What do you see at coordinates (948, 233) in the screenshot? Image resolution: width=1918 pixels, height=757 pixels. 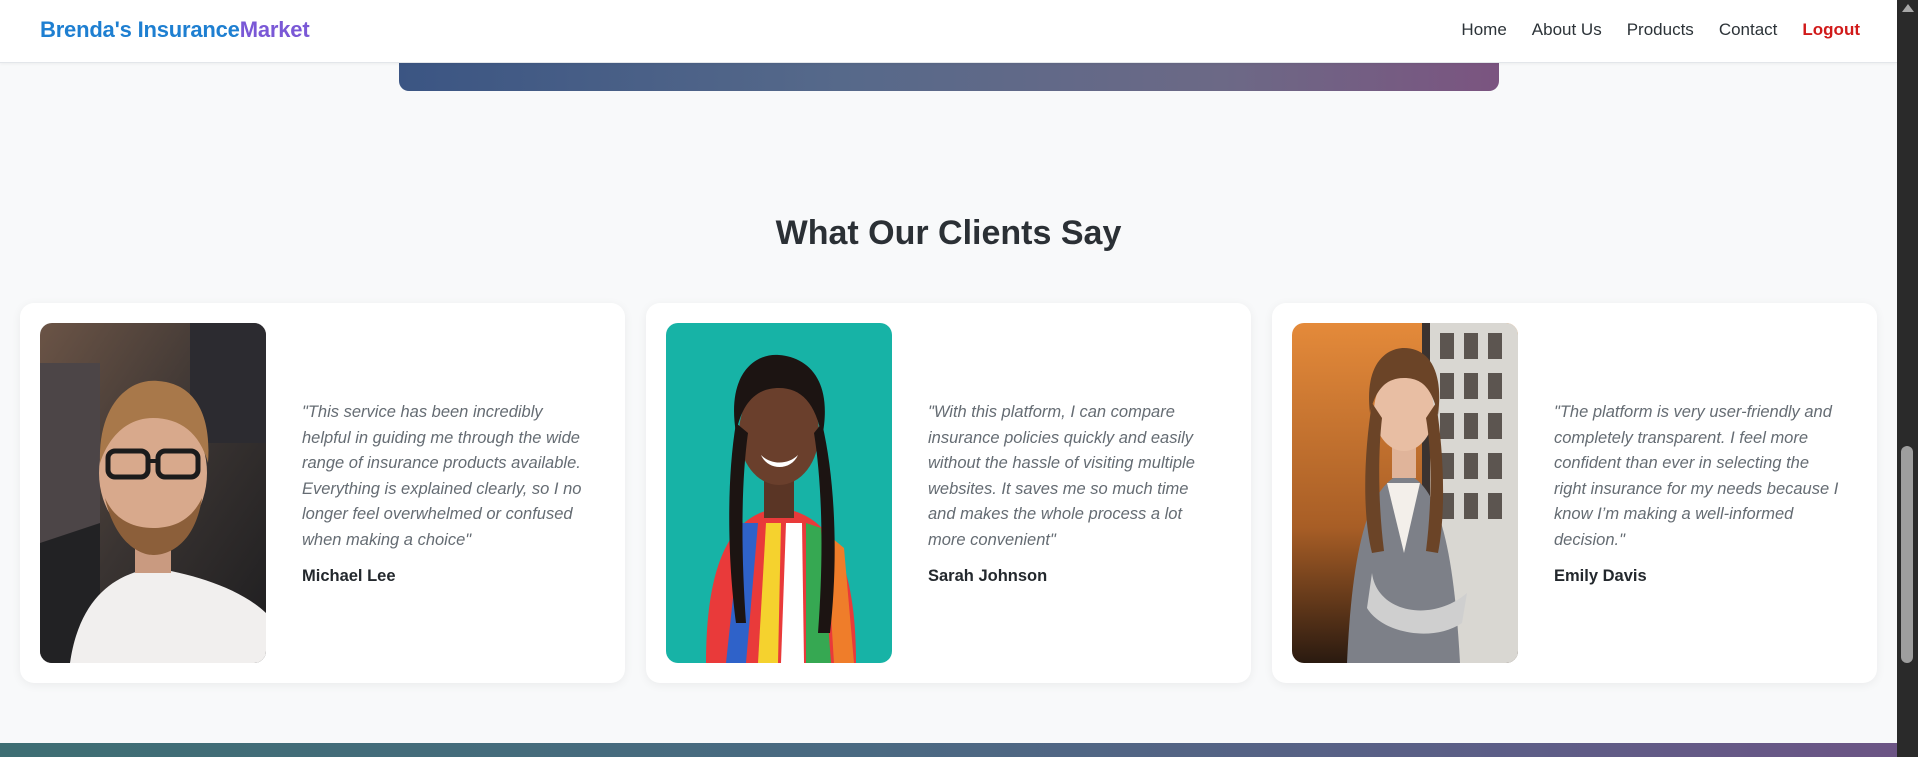 I see `testimonials-title: What Our Clients Say` at bounding box center [948, 233].